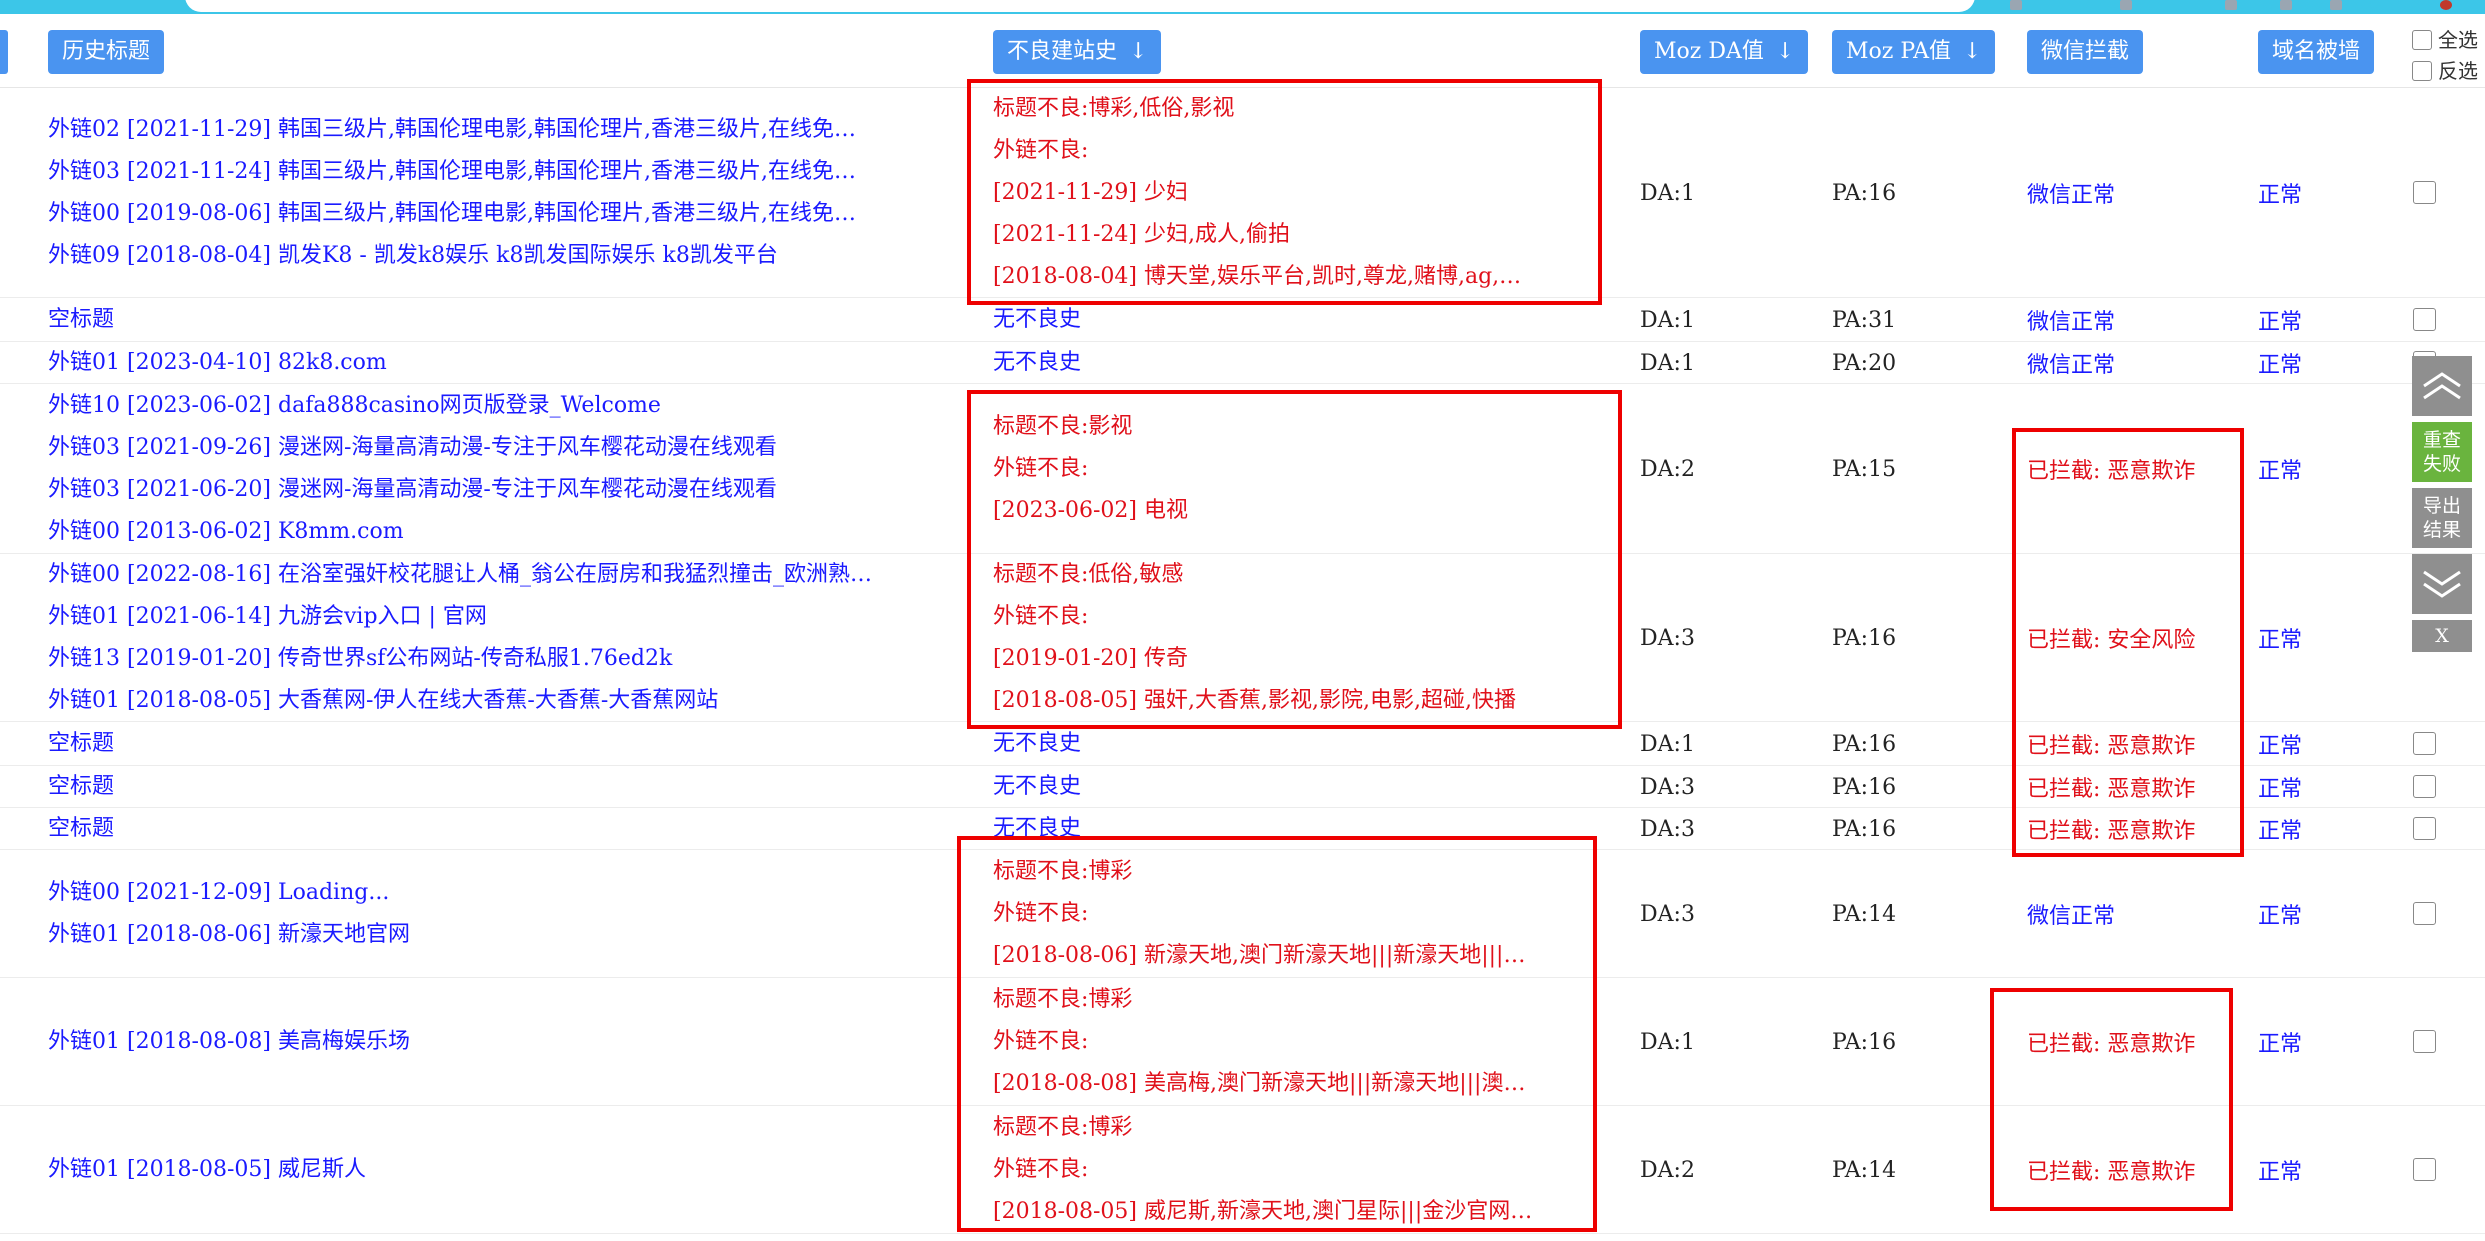  I want to click on moz-da-sort-button: Moz DA值 ↓, so click(1724, 52).